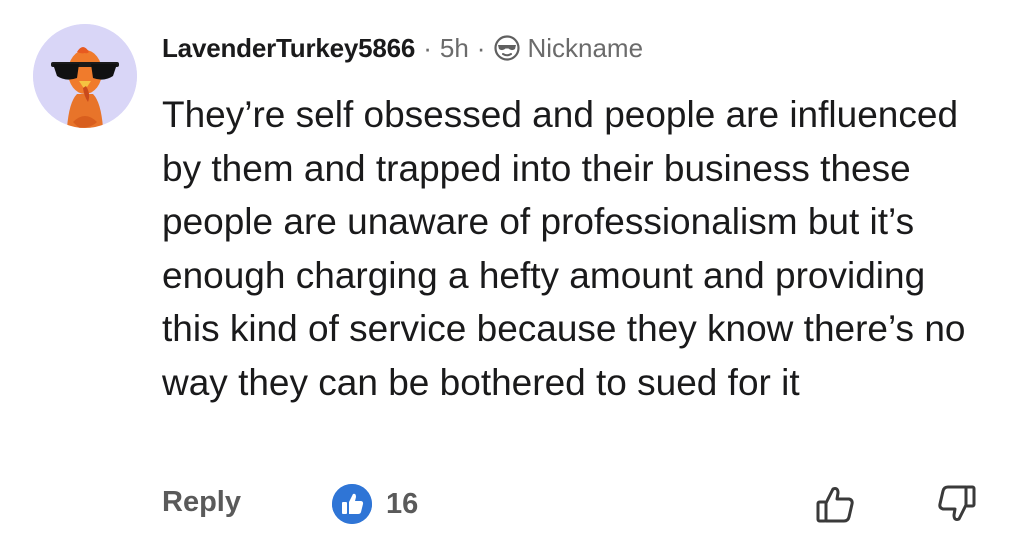  What do you see at coordinates (288, 48) in the screenshot?
I see `username: LavenderTurkey5866` at bounding box center [288, 48].